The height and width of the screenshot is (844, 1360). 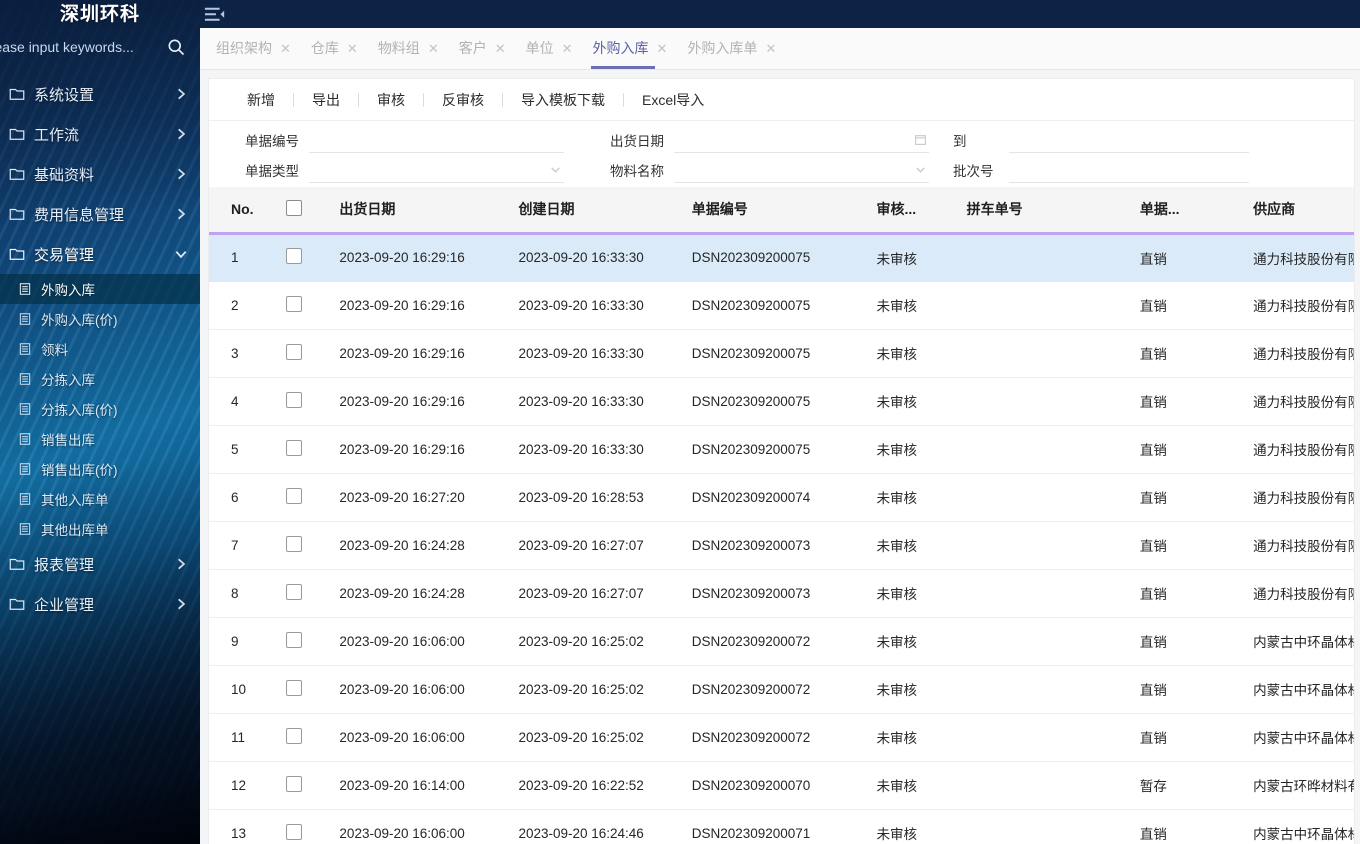 I want to click on tab-warehouse: 仓库 ✕, so click(x=334, y=48).